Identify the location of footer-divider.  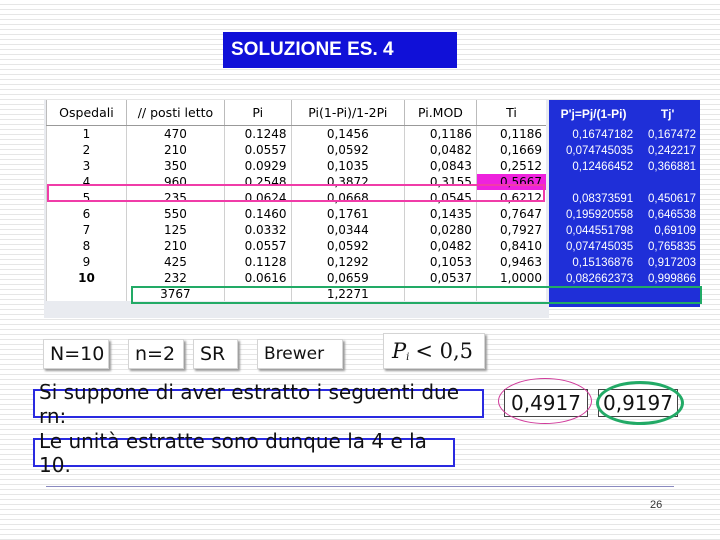
(360, 486).